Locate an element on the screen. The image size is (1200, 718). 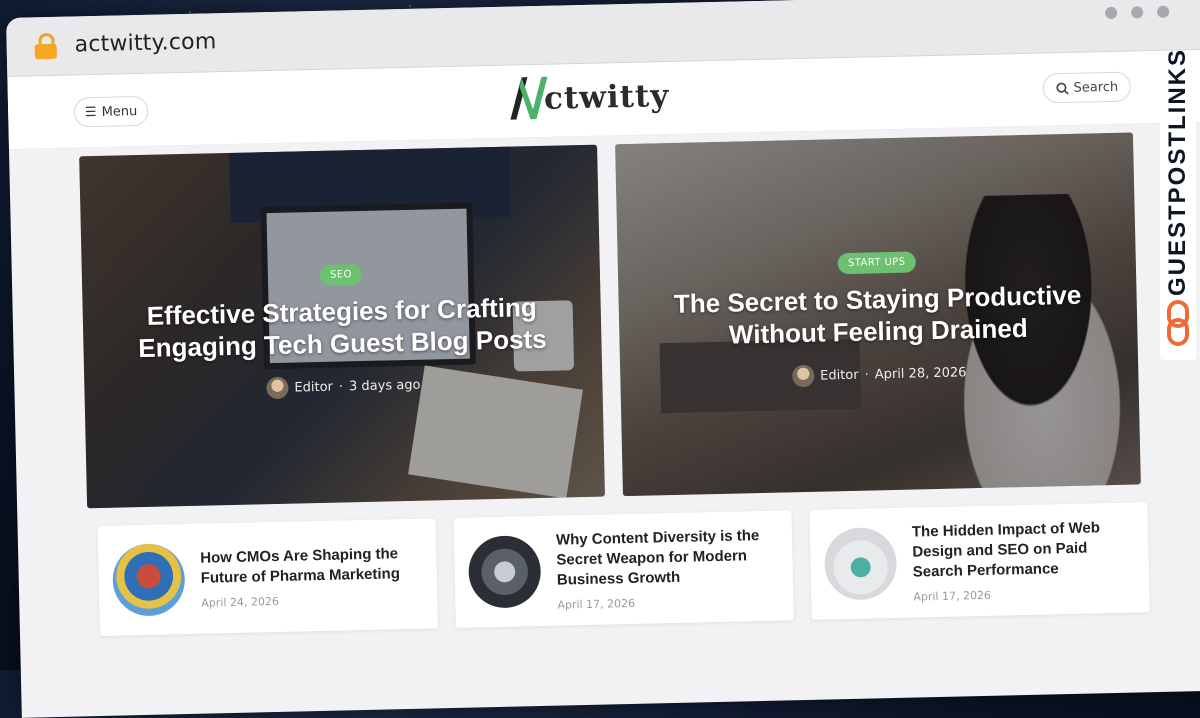
search-label: Search is located at coordinates (1096, 87).